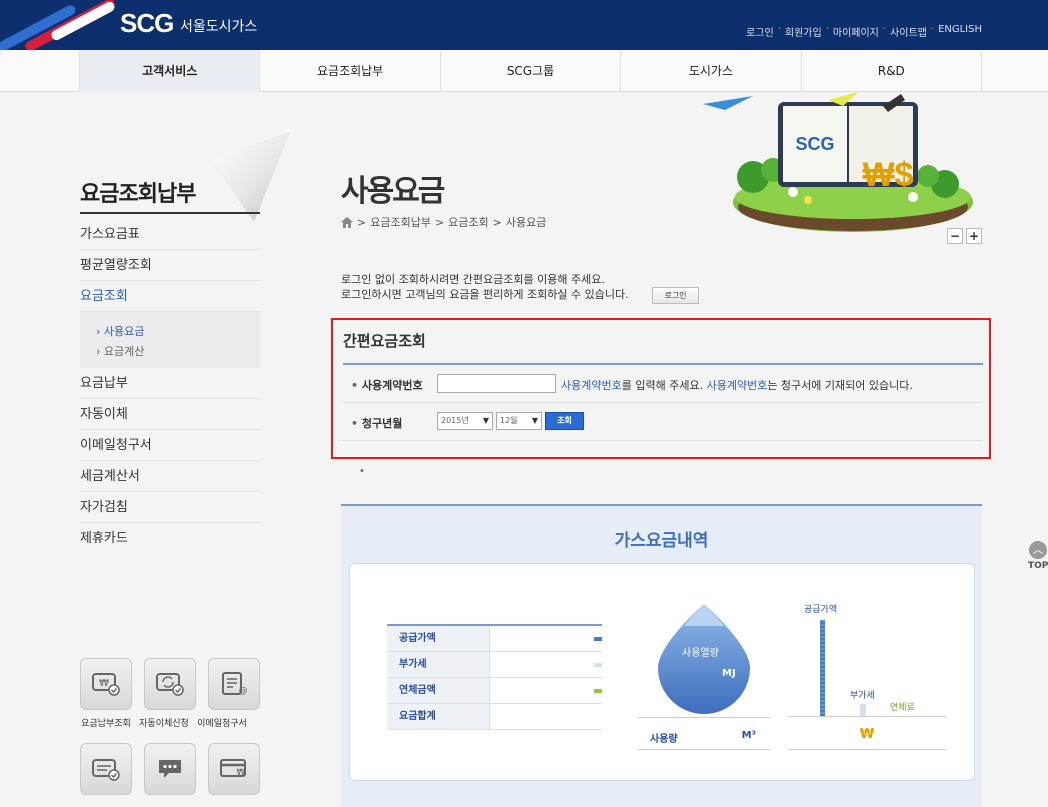 This screenshot has height=807, width=1048. What do you see at coordinates (106, 769) in the screenshot?
I see `bill-check-icon` at bounding box center [106, 769].